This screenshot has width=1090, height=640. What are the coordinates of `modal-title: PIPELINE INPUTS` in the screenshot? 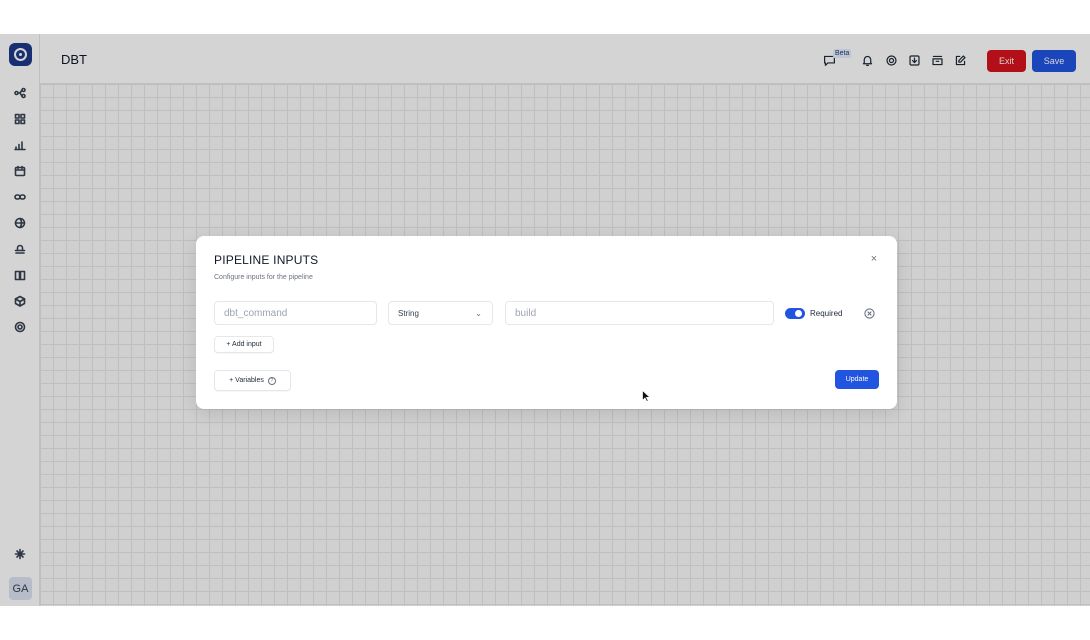 It's located at (266, 260).